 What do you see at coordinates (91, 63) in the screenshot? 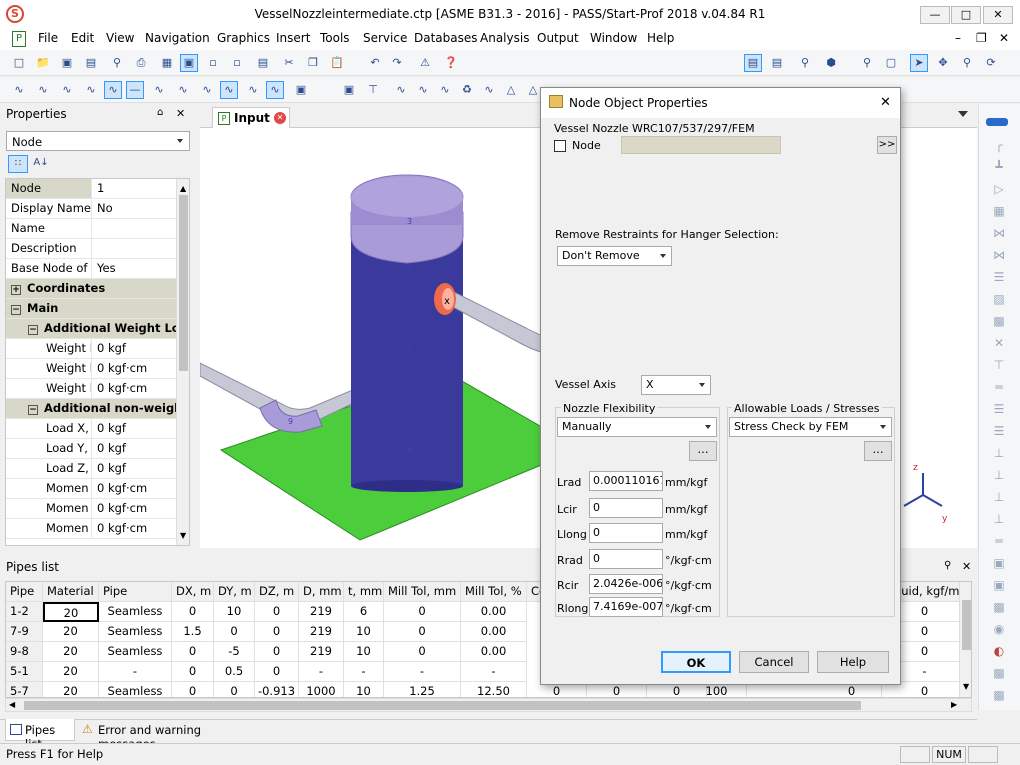
I see `save-as-icon: ▤` at bounding box center [91, 63].